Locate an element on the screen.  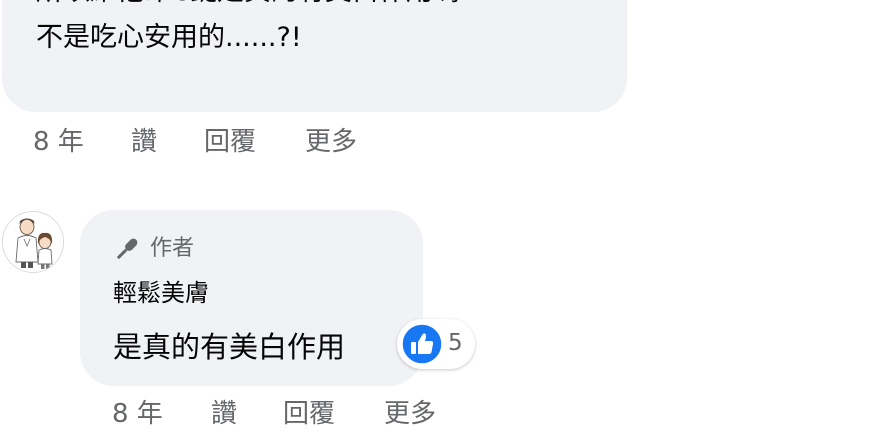
comment-text-line-1: 所以維他命C錠是真的有美白作用嗎? is located at coordinates (255, 4).